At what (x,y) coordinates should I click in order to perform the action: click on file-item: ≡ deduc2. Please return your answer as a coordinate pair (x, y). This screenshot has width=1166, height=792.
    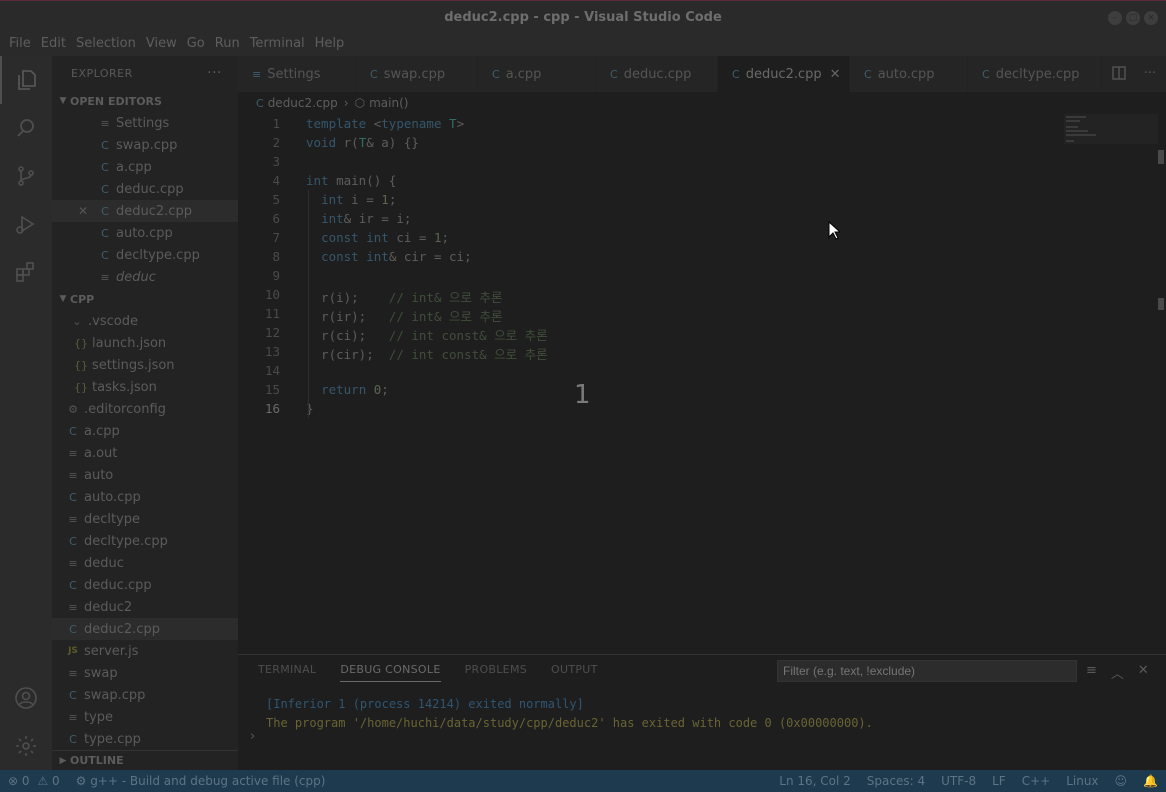
    Looking at the image, I should click on (145, 607).